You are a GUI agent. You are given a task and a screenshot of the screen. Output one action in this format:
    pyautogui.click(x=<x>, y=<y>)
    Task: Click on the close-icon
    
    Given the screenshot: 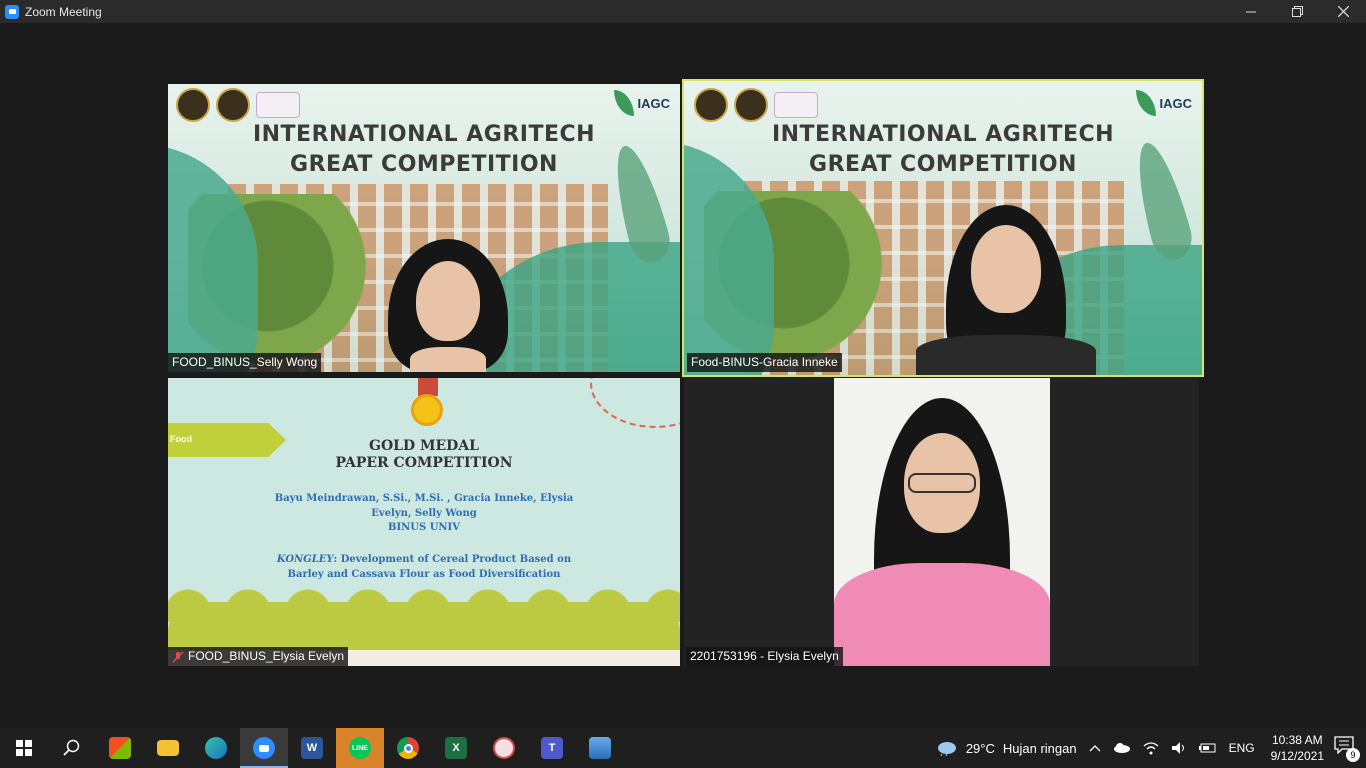 What is the action you would take?
    pyautogui.click(x=1343, y=11)
    